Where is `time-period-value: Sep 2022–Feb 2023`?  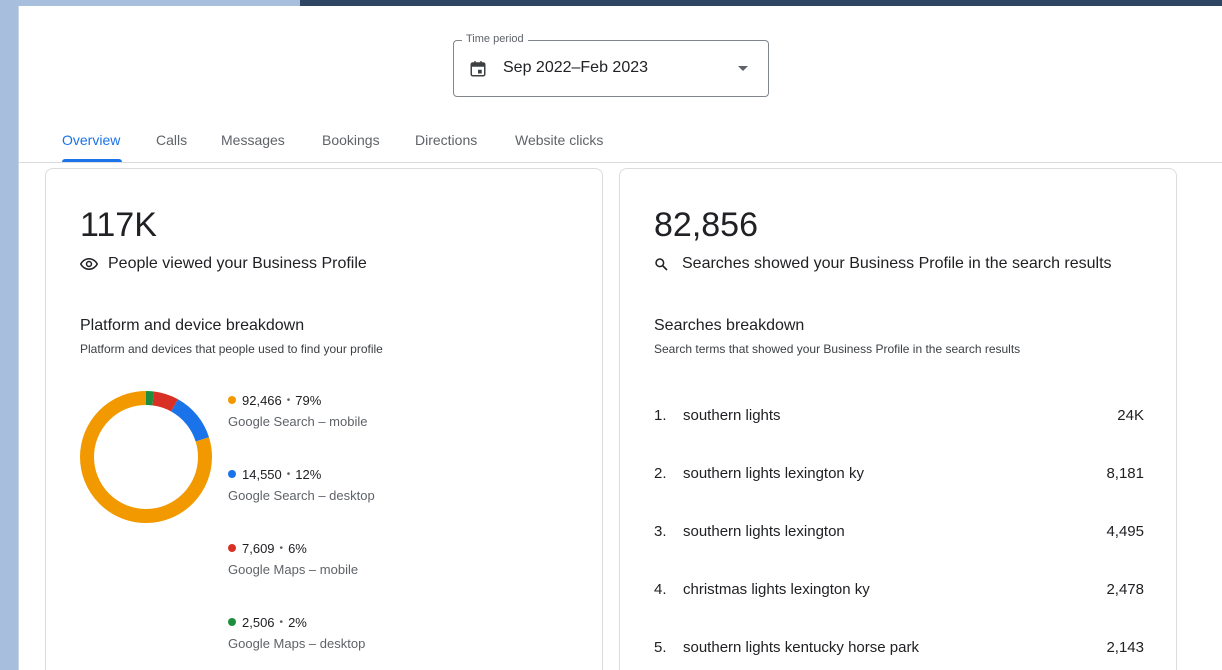 time-period-value: Sep 2022–Feb 2023 is located at coordinates (576, 67).